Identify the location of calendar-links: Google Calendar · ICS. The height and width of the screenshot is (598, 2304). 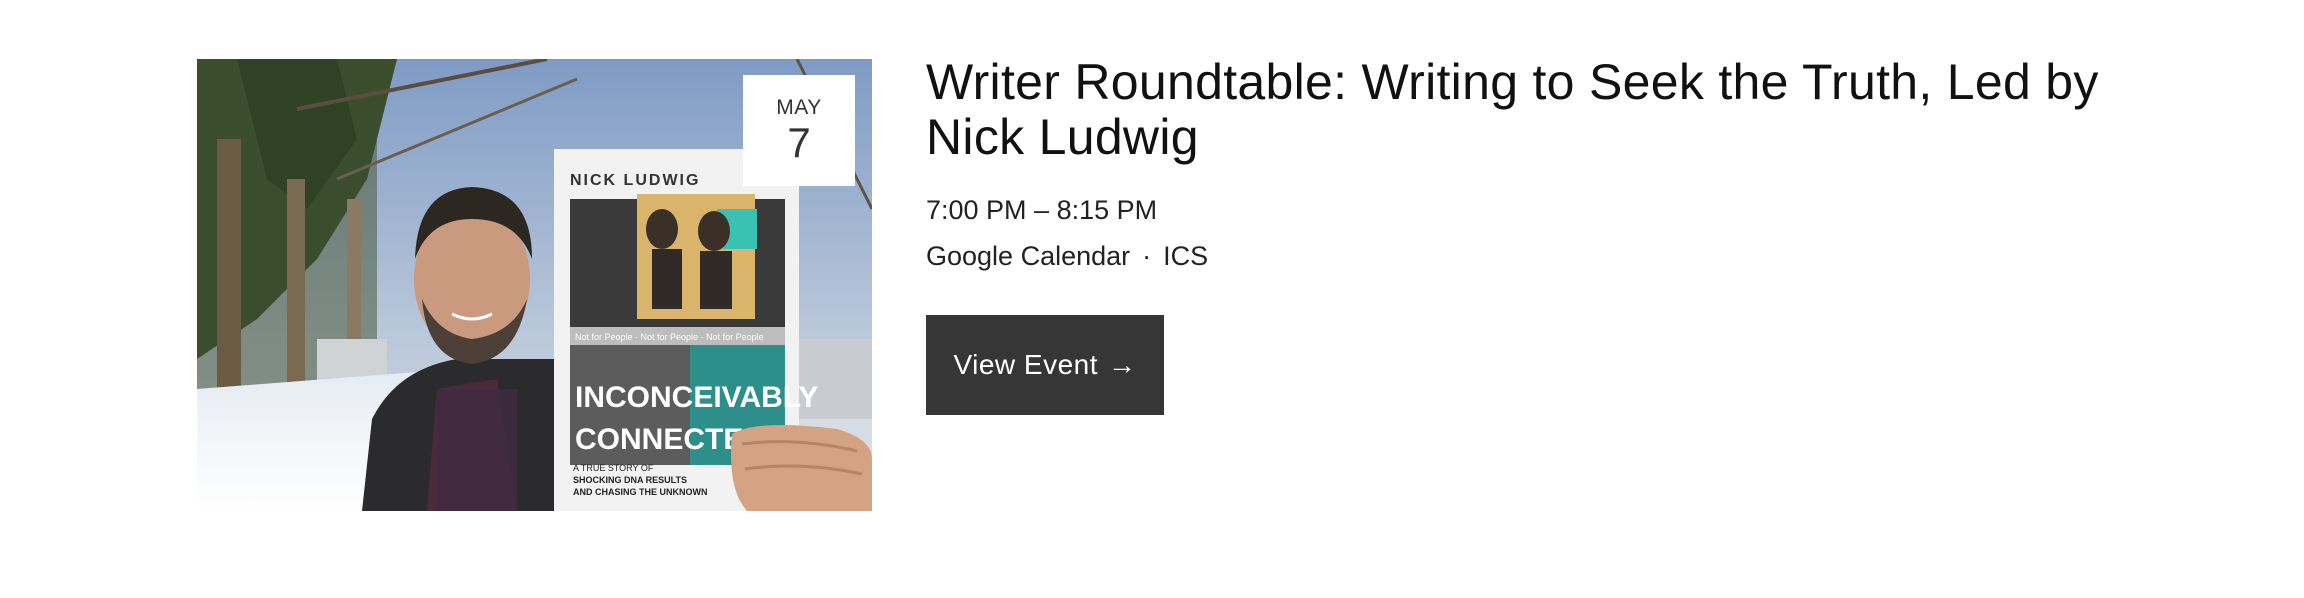
(1551, 256).